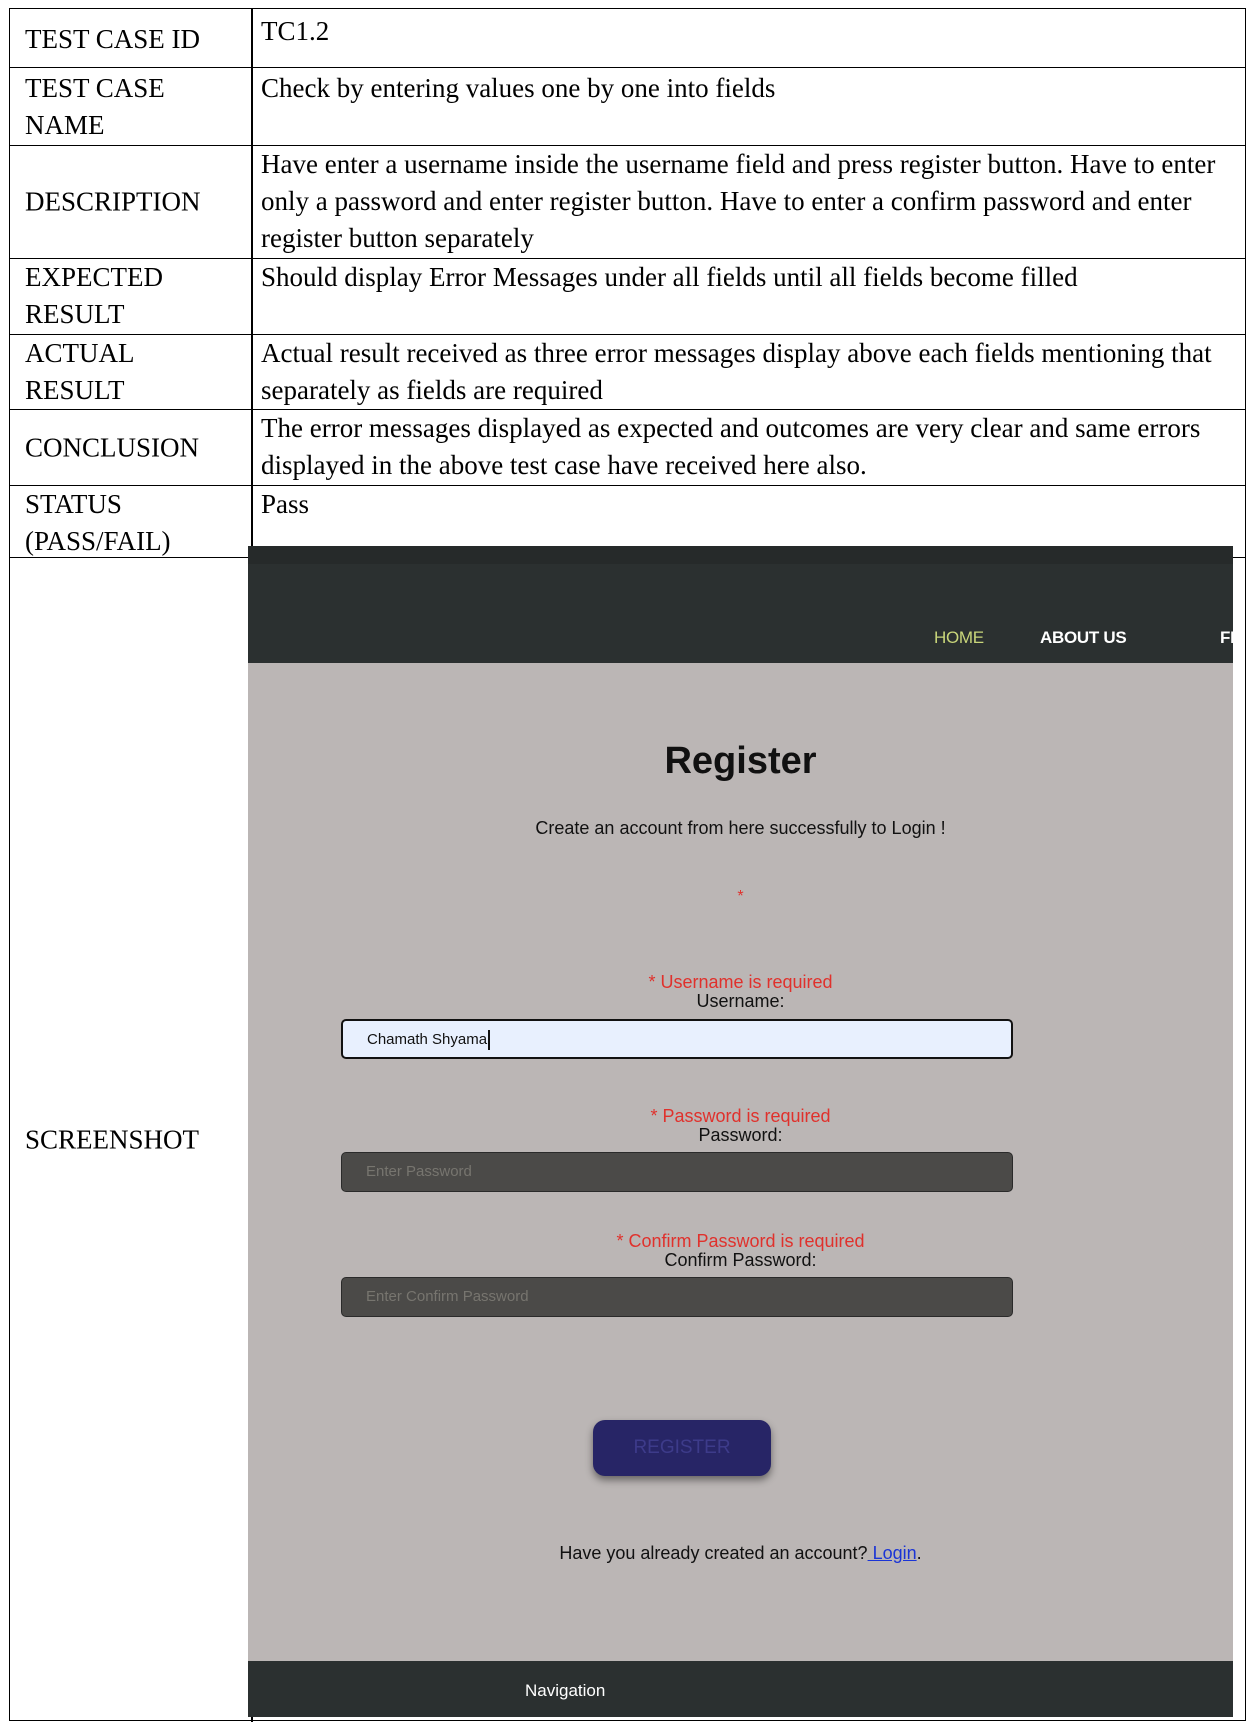  Describe the element at coordinates (1083, 638) in the screenshot. I see `nav-about-link: ABOUT US` at that location.